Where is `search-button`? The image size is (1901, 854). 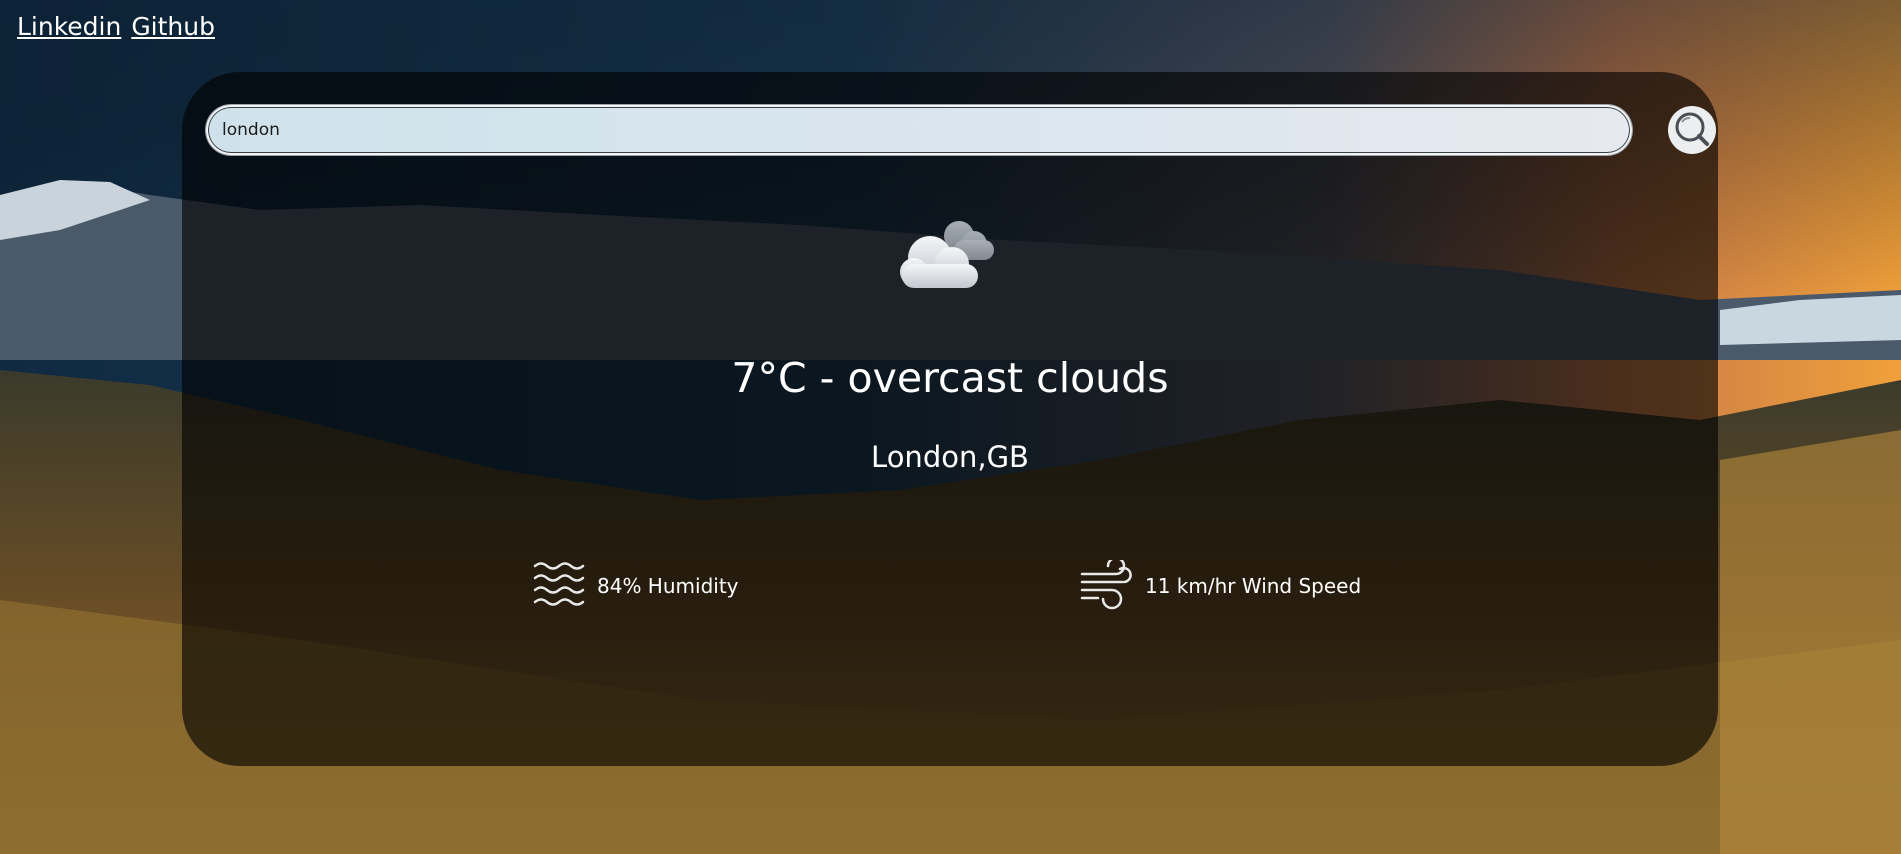 search-button is located at coordinates (1692, 130).